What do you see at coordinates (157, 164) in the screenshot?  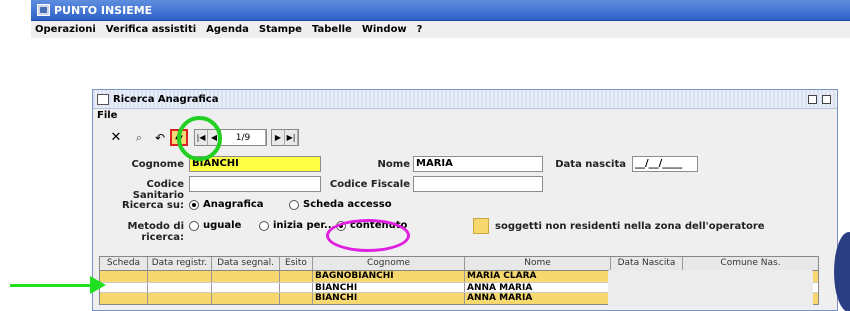 I see `cognome-label: Cognome` at bounding box center [157, 164].